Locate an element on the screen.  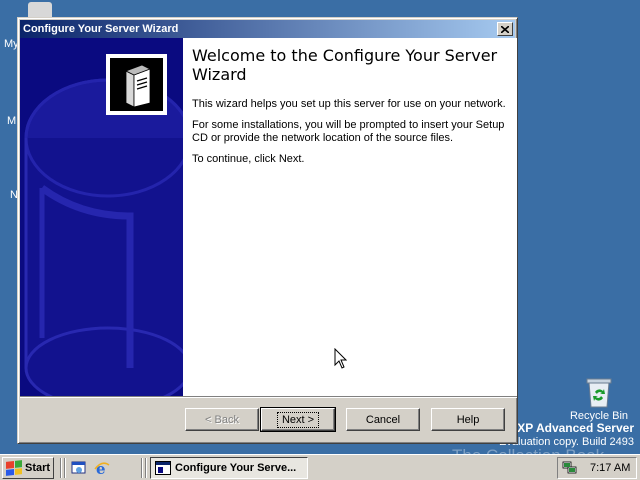
close-icon is located at coordinates (505, 29).